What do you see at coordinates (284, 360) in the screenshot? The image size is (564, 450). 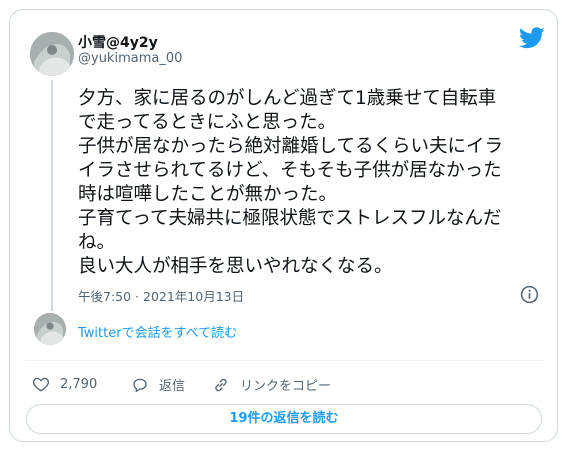 I see `divider` at bounding box center [284, 360].